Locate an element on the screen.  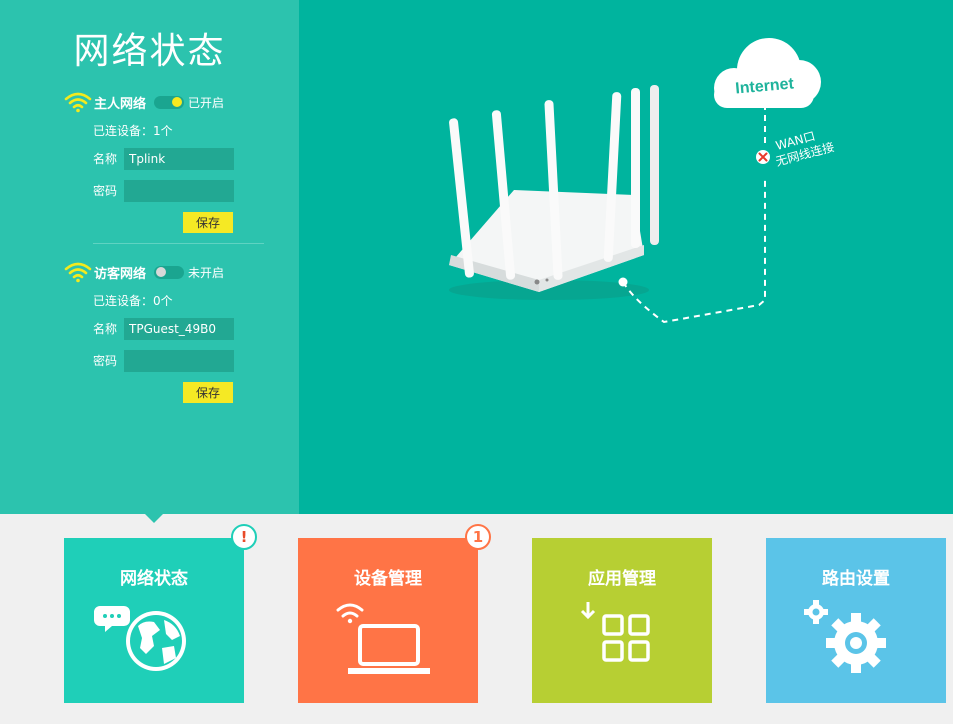
main-connected-devices: 已连设备：1个 is located at coordinates (133, 131).